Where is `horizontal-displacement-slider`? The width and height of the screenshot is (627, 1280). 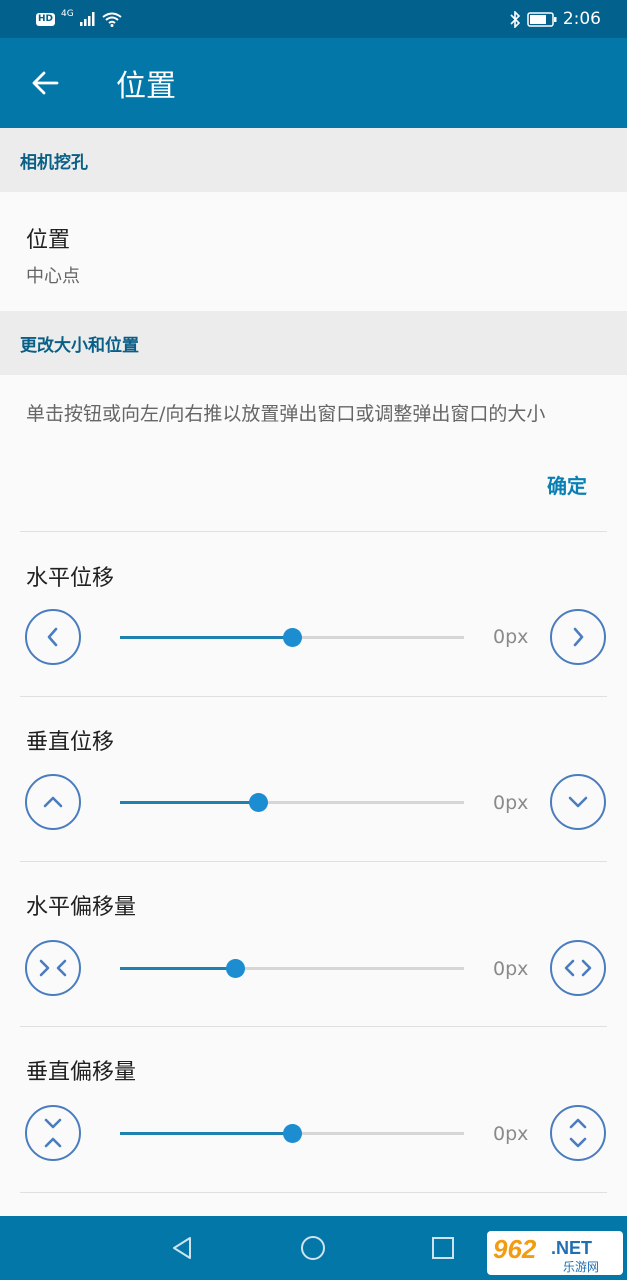 horizontal-displacement-slider is located at coordinates (292, 637).